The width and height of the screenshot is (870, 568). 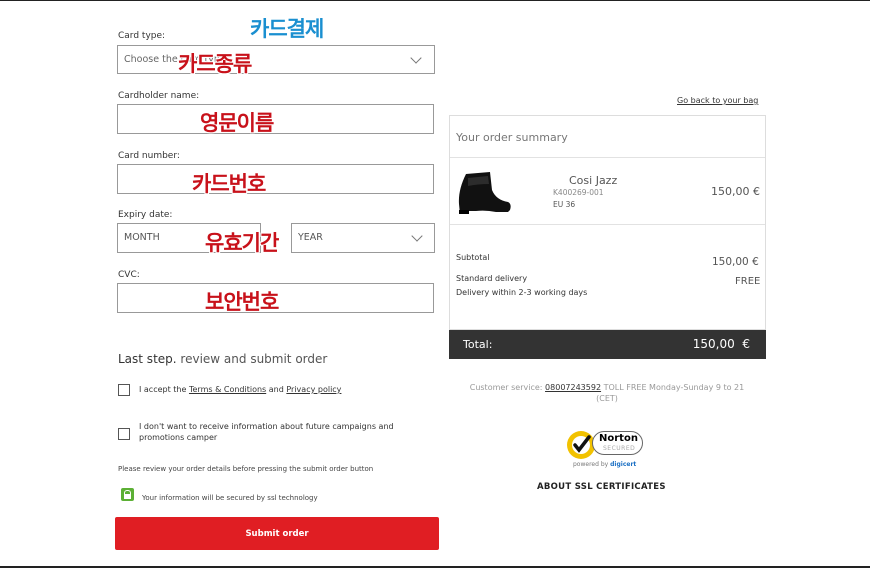 I want to click on terms-link: Terms & Conditions, so click(x=227, y=389).